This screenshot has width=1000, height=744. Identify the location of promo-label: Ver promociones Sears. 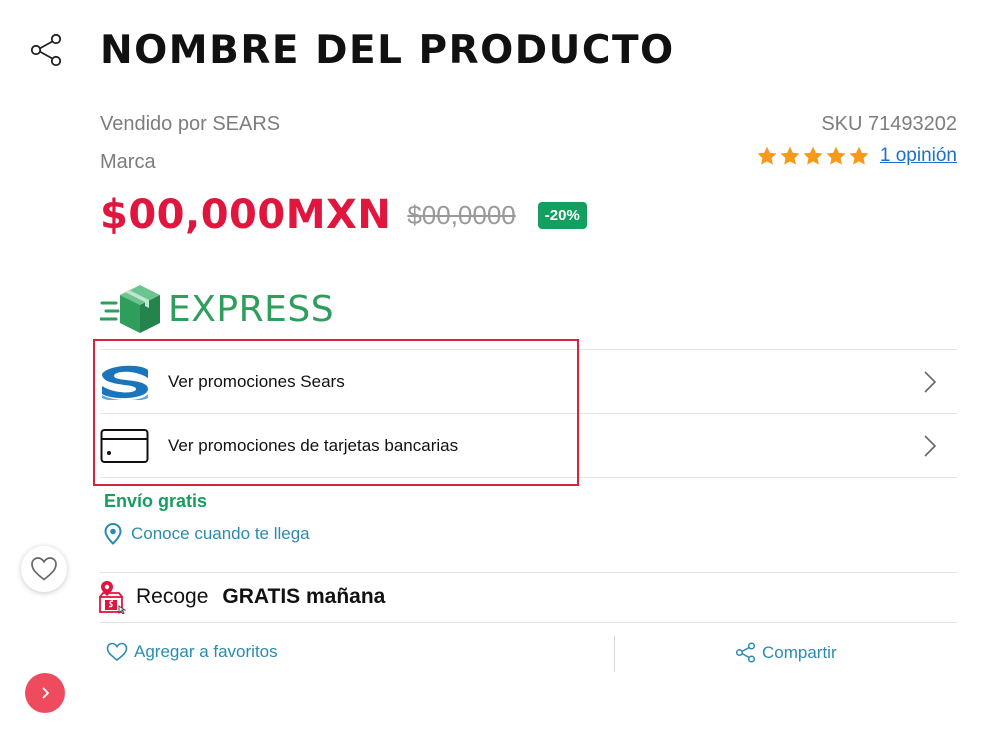
(256, 381).